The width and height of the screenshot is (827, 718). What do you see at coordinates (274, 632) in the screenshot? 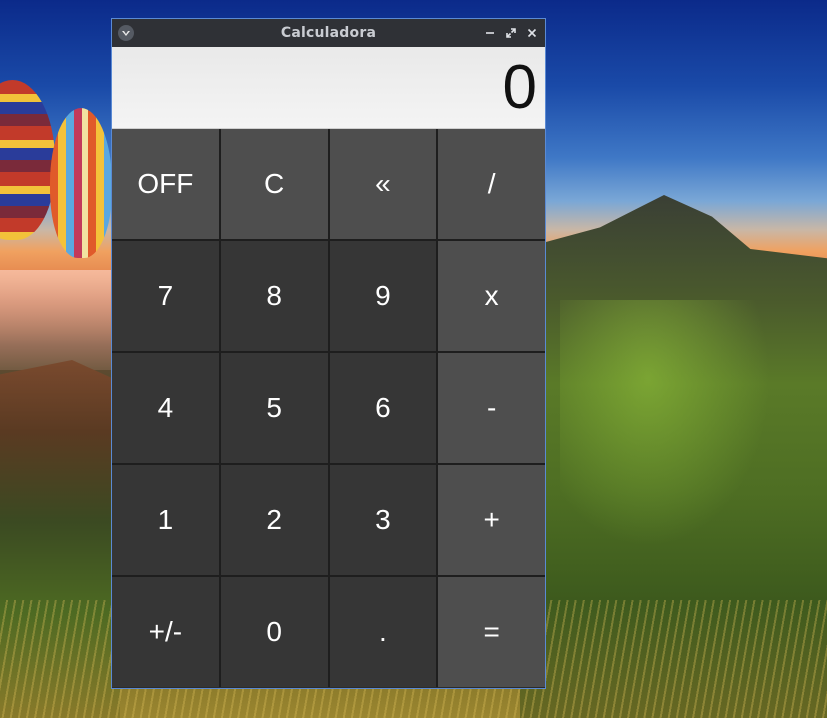
I see `digit-0-button: 0` at bounding box center [274, 632].